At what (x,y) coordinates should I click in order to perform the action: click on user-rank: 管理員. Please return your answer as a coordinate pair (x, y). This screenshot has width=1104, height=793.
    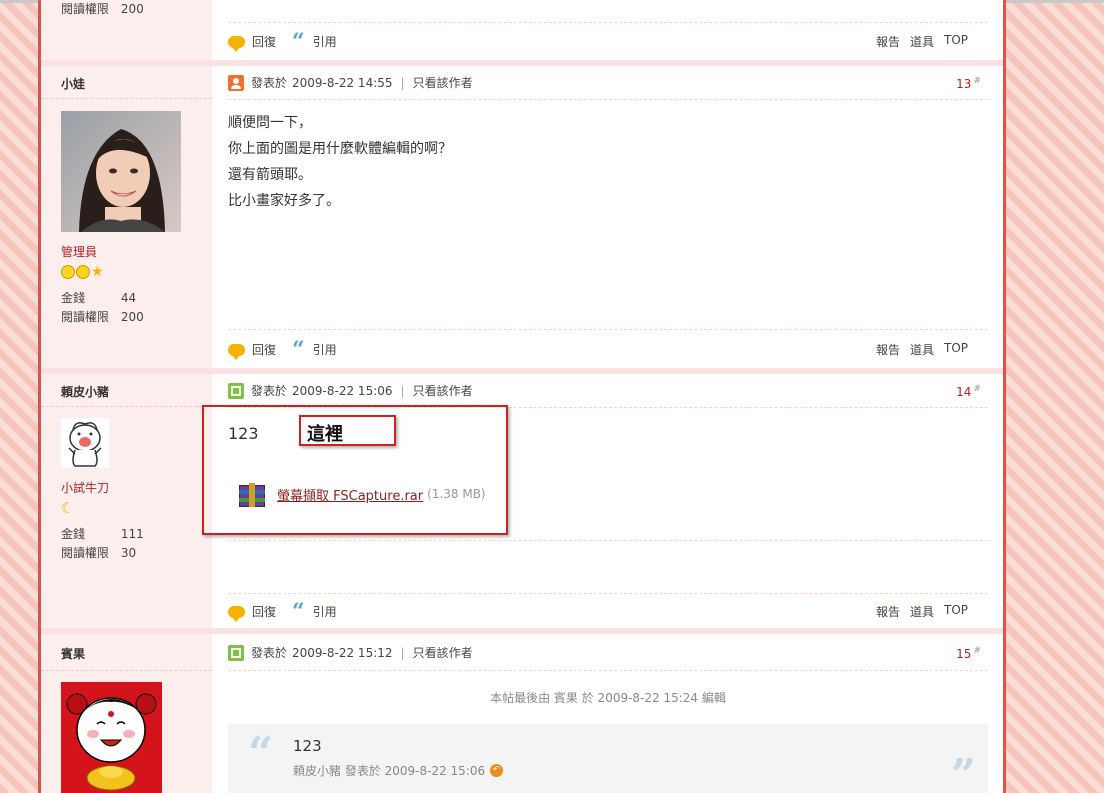
    Looking at the image, I should click on (79, 252).